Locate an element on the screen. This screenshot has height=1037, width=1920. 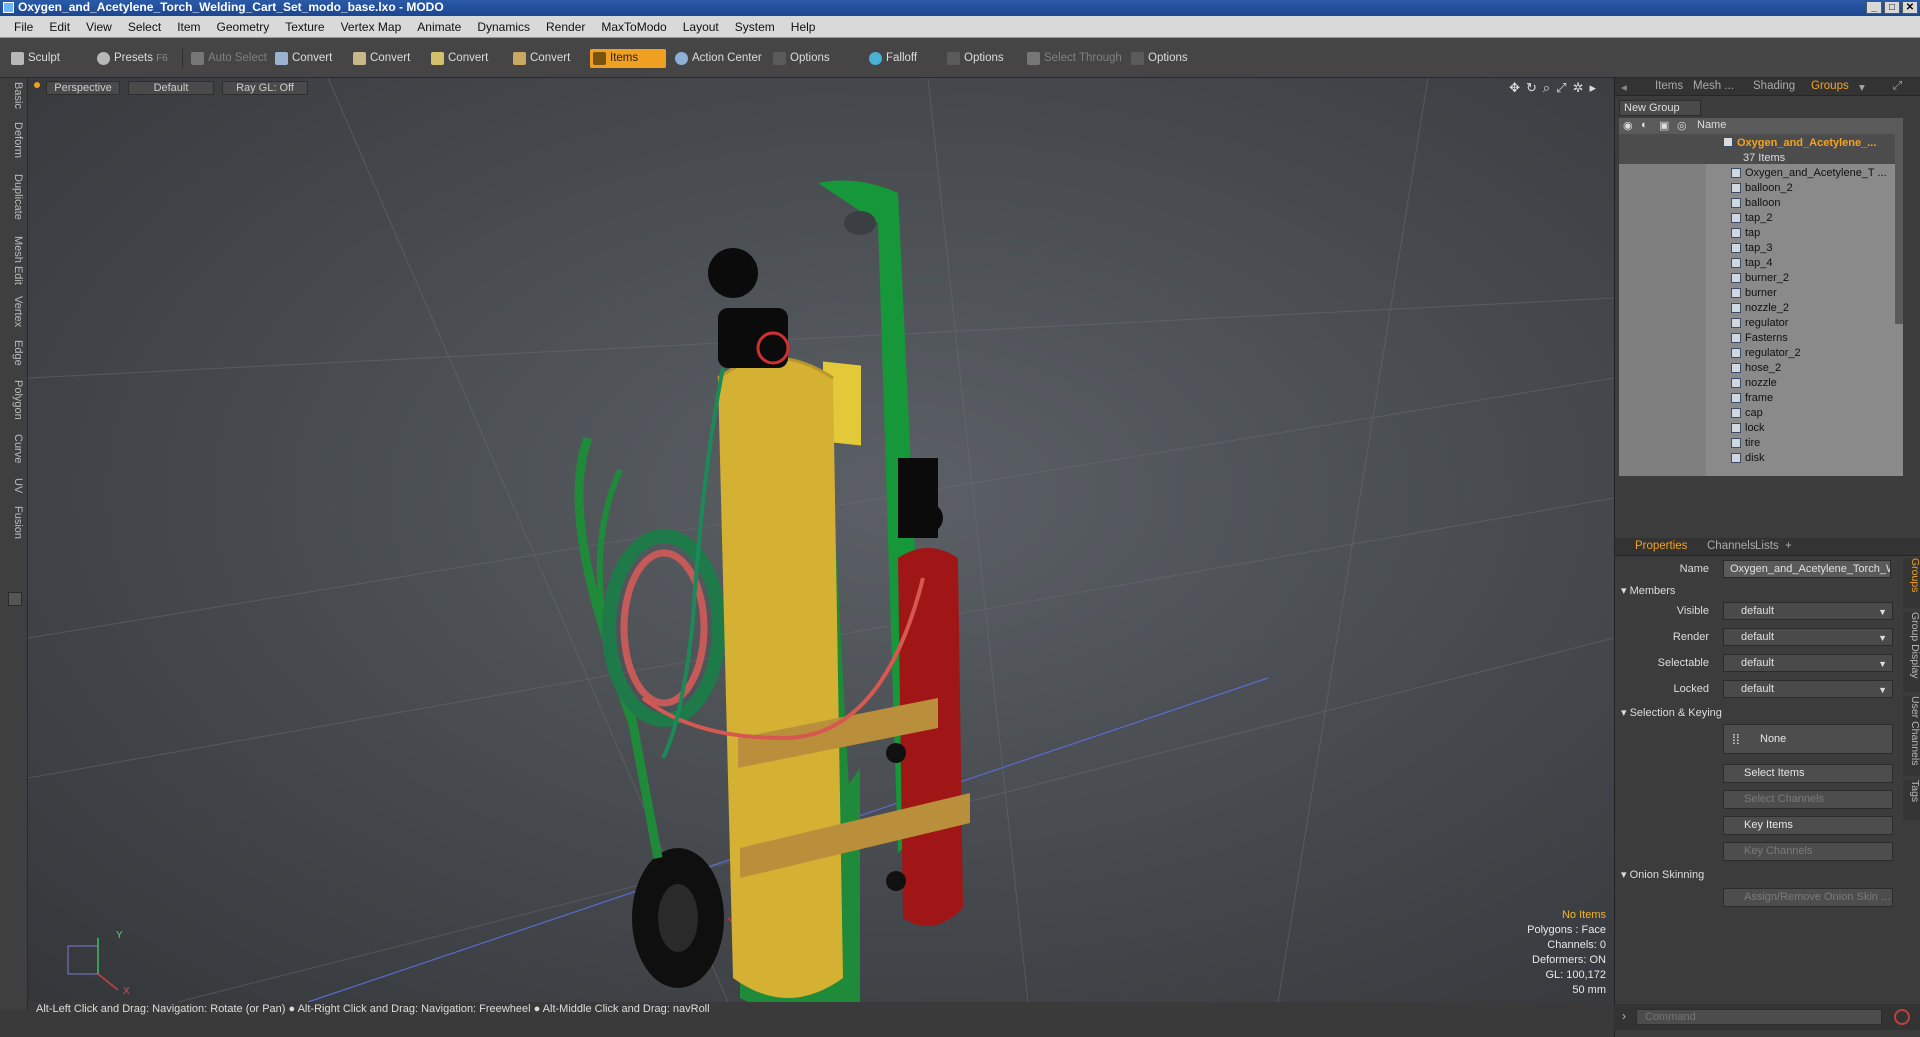
prop-name-row: Name Oxygen_and_Acetylene_Torch_W is located at coordinates (1767, 569).